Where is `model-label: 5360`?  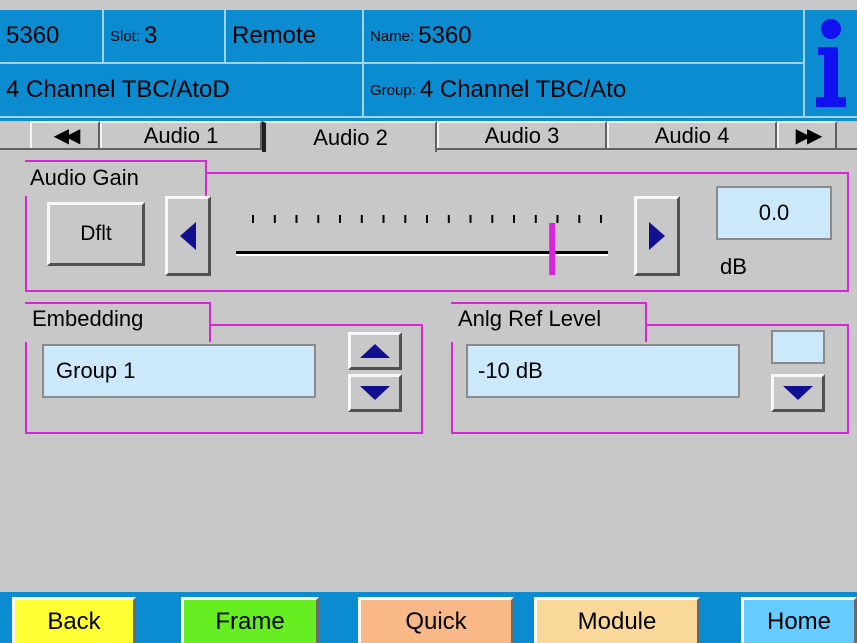 model-label: 5360 is located at coordinates (33, 35).